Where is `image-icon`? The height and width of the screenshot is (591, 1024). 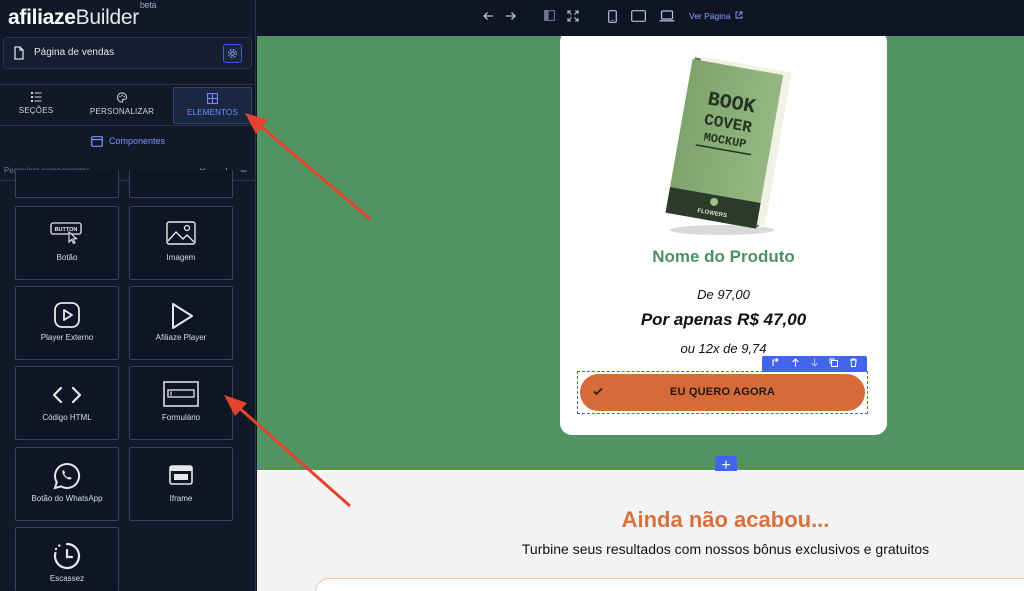 image-icon is located at coordinates (181, 233).